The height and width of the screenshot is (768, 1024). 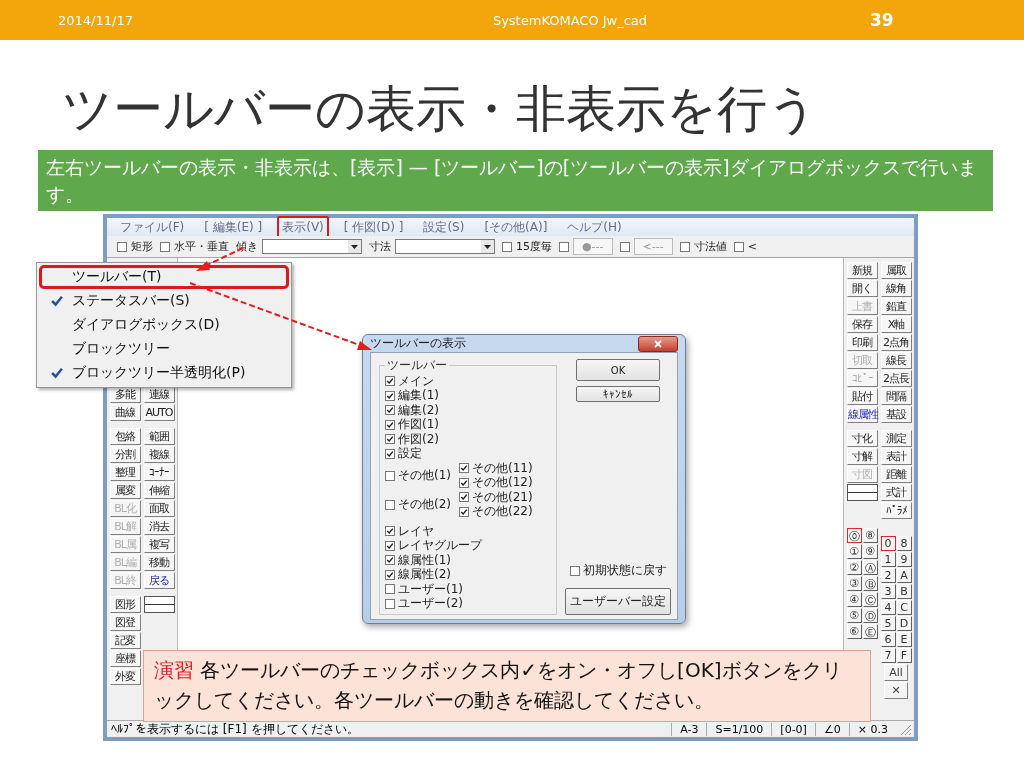 What do you see at coordinates (896, 691) in the screenshot?
I see `layer-button: ✕` at bounding box center [896, 691].